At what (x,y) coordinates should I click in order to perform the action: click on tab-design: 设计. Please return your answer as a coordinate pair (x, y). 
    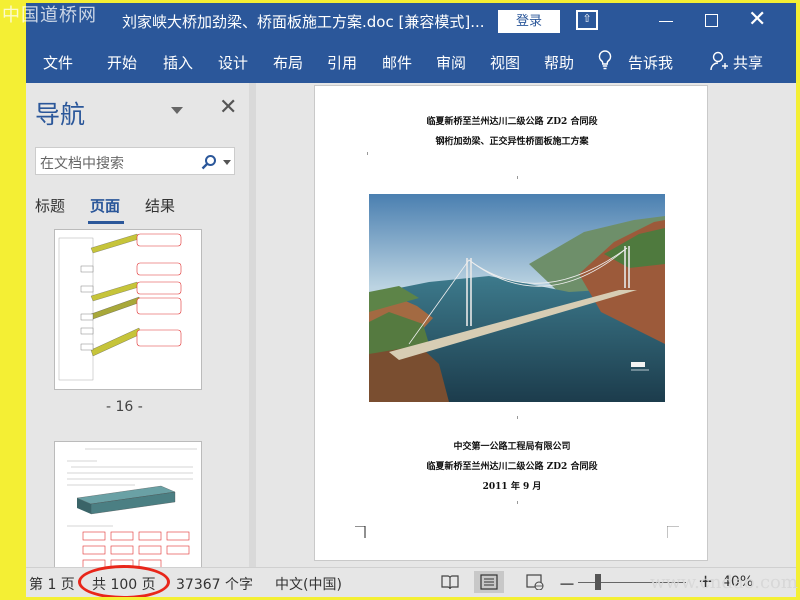
    Looking at the image, I should click on (233, 62).